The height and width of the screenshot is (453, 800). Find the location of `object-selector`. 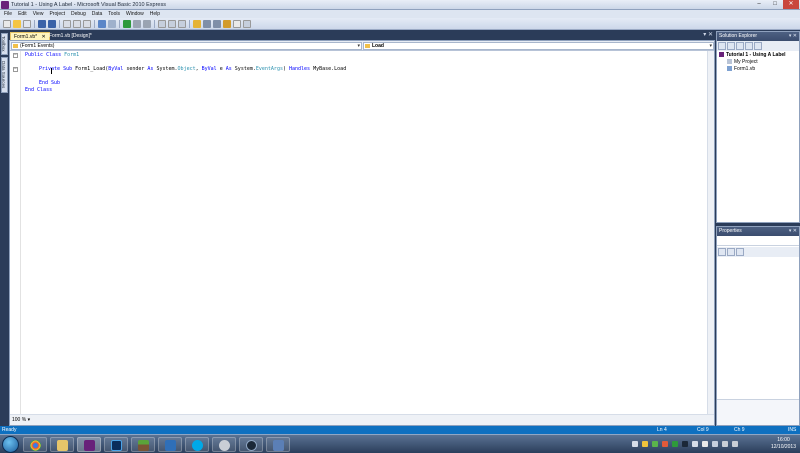

object-selector is located at coordinates (758, 241).